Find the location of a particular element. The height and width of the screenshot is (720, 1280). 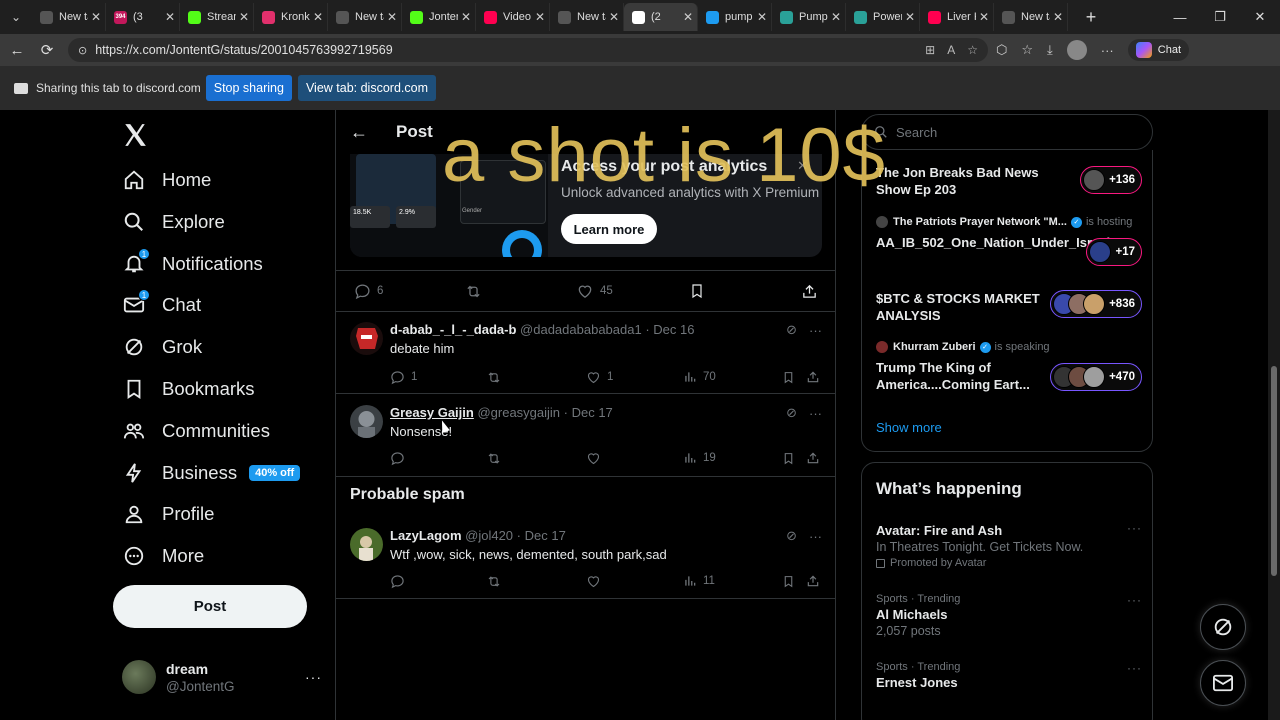

read-aloud-icon: A is located at coordinates (951, 50).